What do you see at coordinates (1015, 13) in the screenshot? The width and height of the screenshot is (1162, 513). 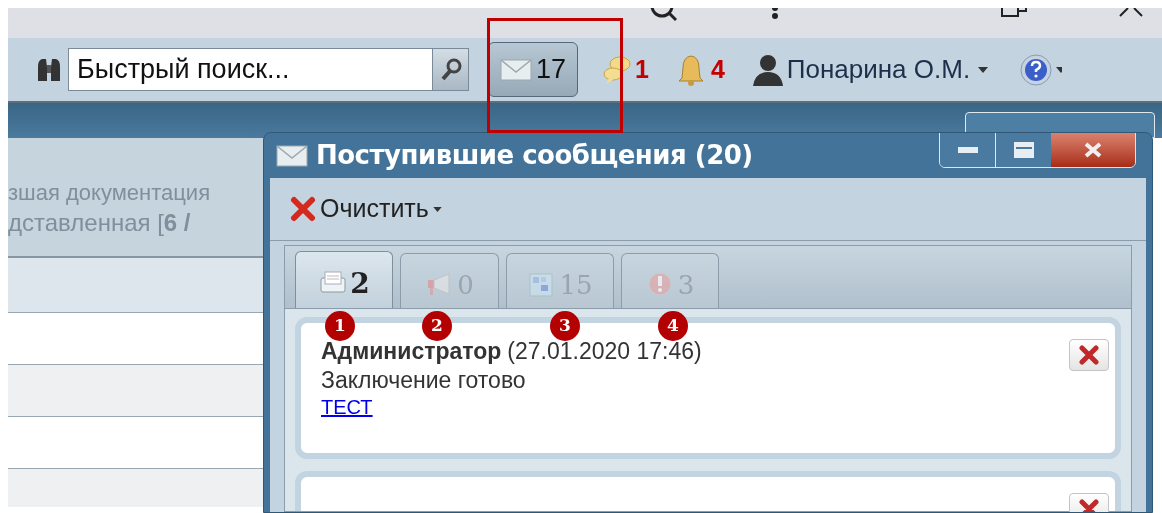 I see `window-icon` at bounding box center [1015, 13].